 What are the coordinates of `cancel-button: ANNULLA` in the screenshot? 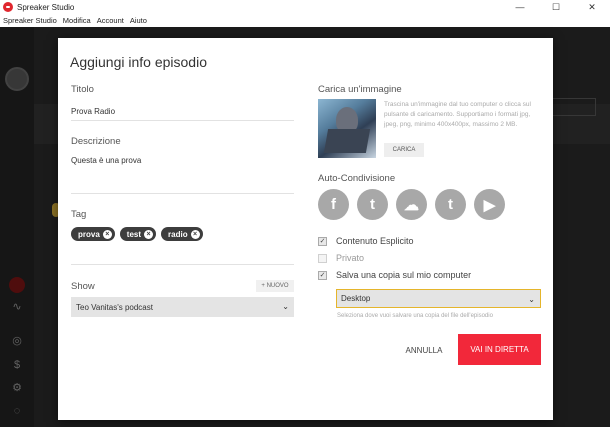 It's located at (424, 350).